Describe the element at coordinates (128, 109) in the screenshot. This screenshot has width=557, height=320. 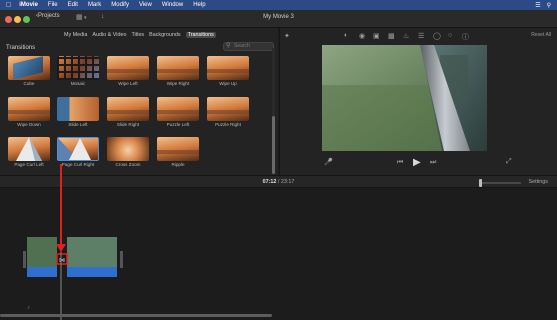
I see `transition-thumb-slide-right` at that location.